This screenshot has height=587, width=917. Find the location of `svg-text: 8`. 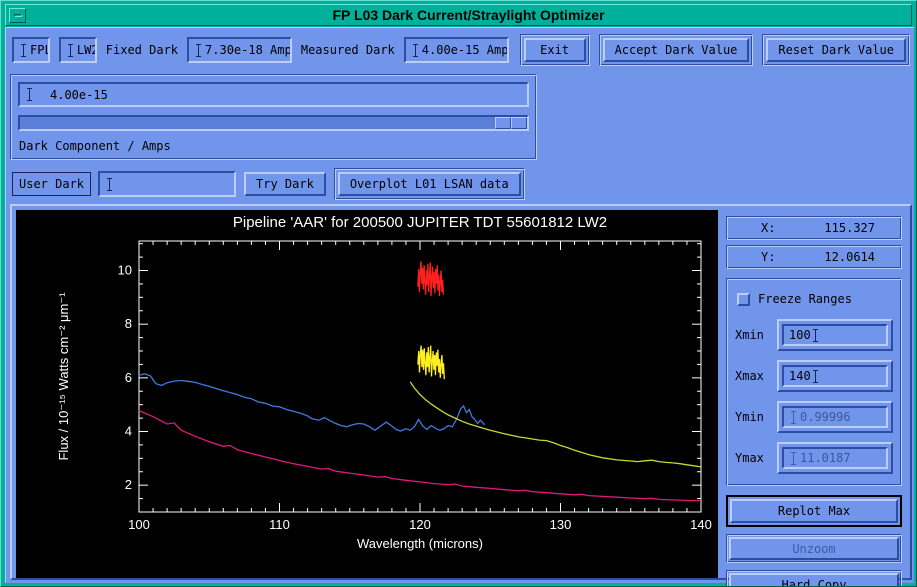

svg-text: 8 is located at coordinates (128, 323).